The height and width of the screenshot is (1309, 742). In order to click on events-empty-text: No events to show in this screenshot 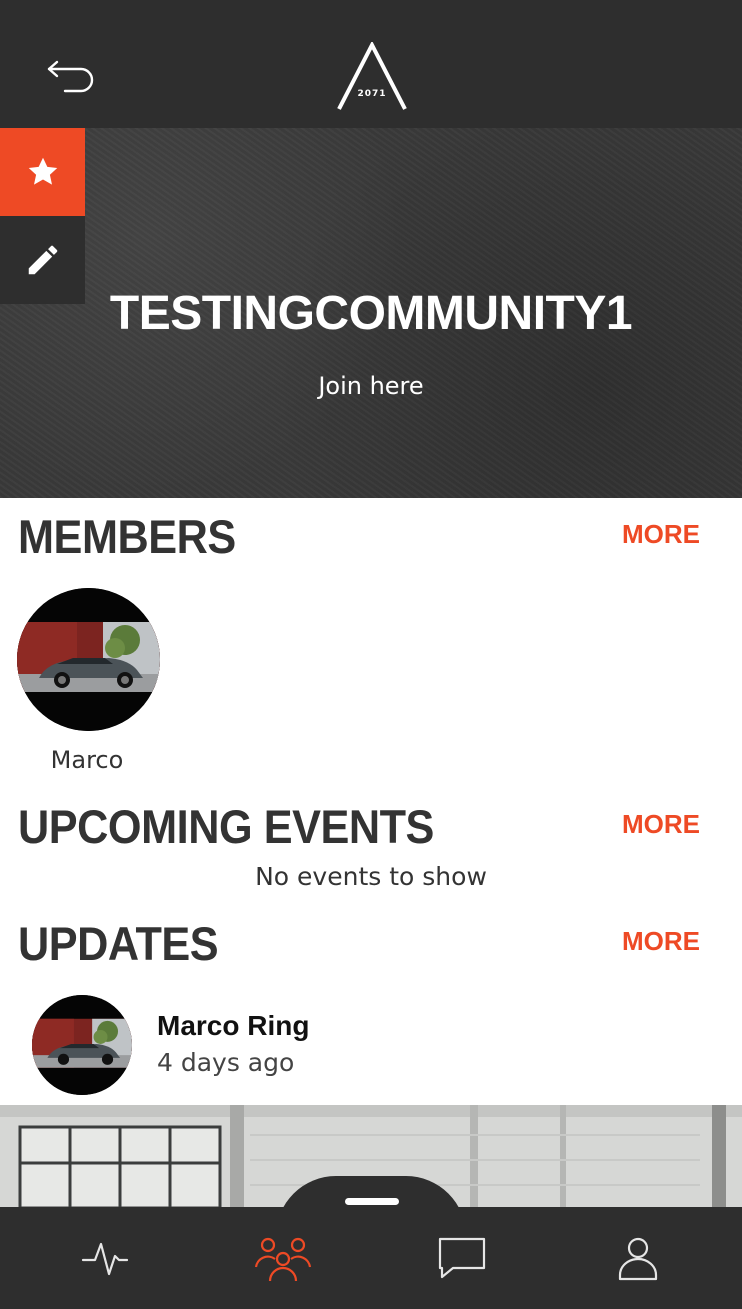, I will do `click(371, 876)`.